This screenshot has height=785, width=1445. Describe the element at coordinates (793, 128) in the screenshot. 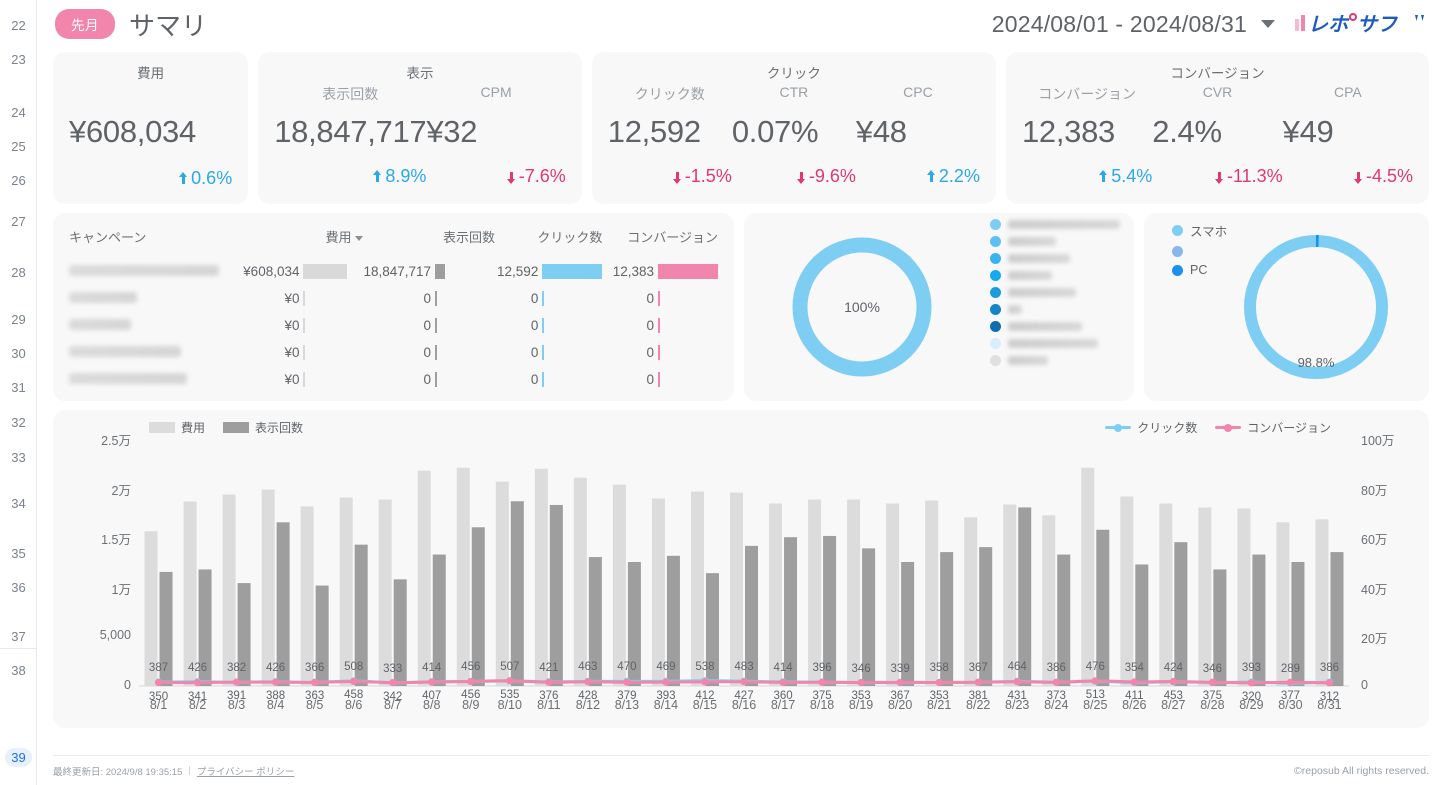

I see `kpi-card-click: クリック クリック数 12,592 -1.5% CTR 0.07% -9.6%` at that location.